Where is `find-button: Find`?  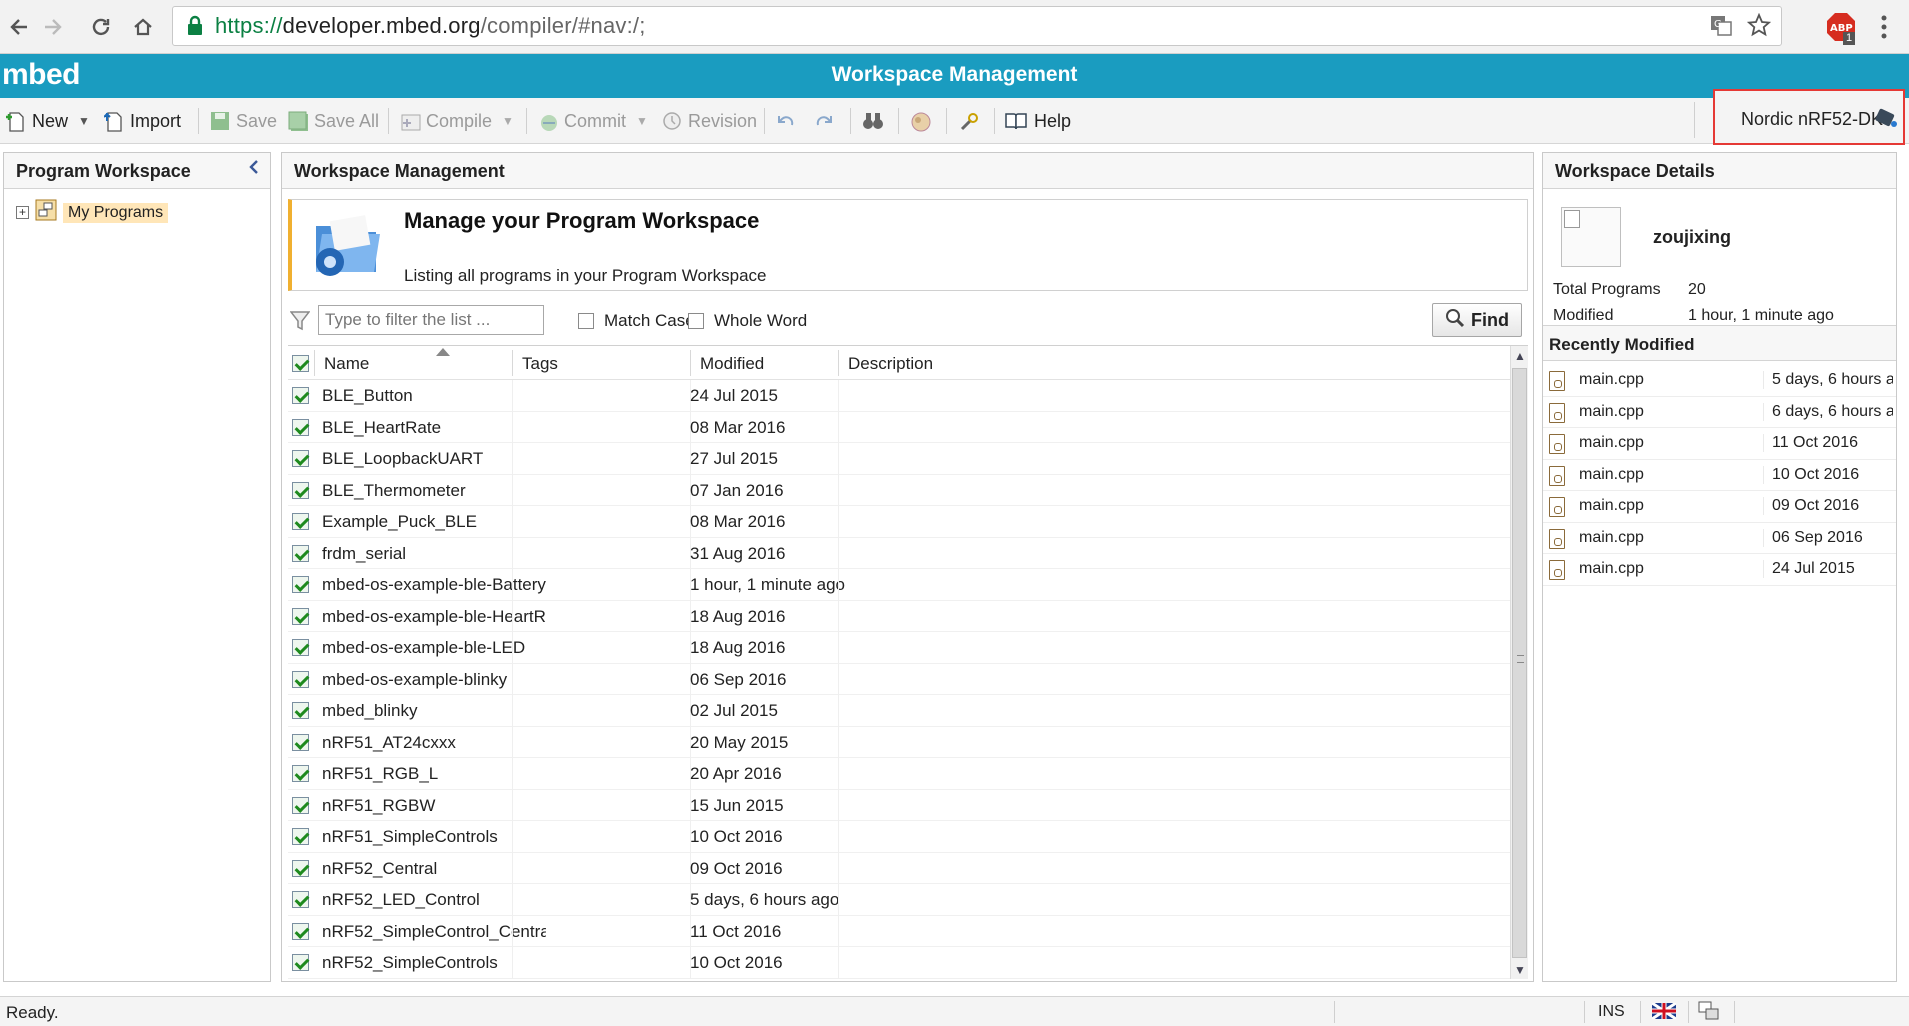
find-button: Find is located at coordinates (1477, 320).